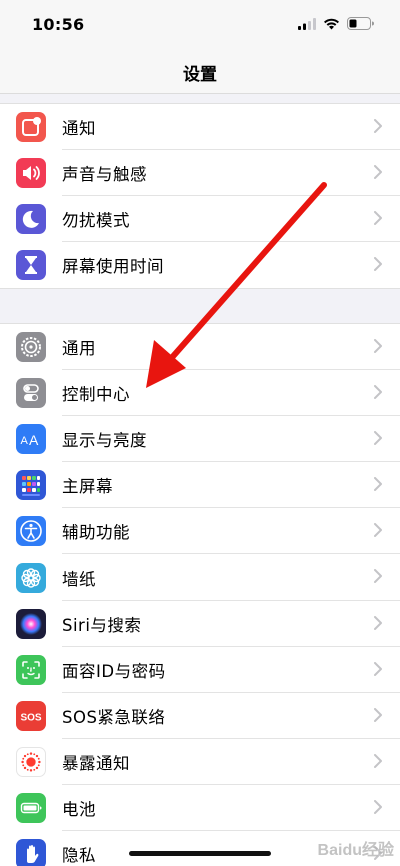 This screenshot has width=400, height=866. What do you see at coordinates (31, 265) in the screenshot?
I see `hourglass-icon` at bounding box center [31, 265].